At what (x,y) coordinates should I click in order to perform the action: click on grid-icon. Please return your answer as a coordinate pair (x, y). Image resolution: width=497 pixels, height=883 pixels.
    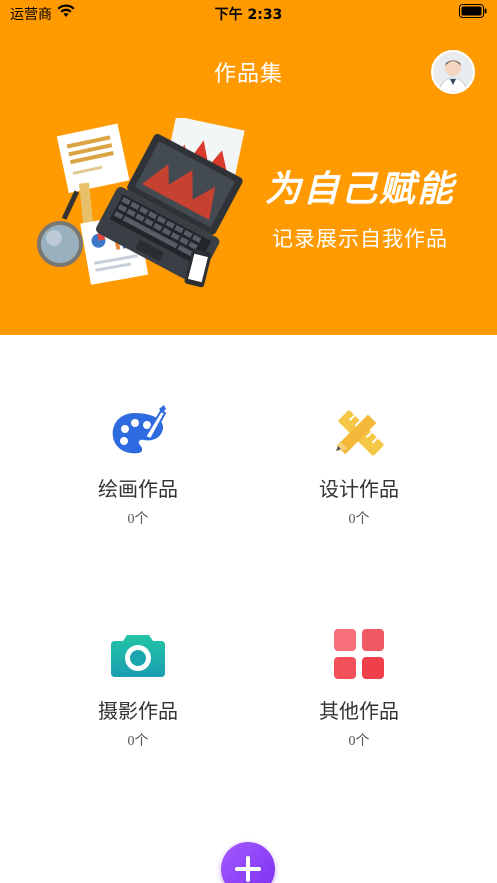
    Looking at the image, I should click on (359, 654).